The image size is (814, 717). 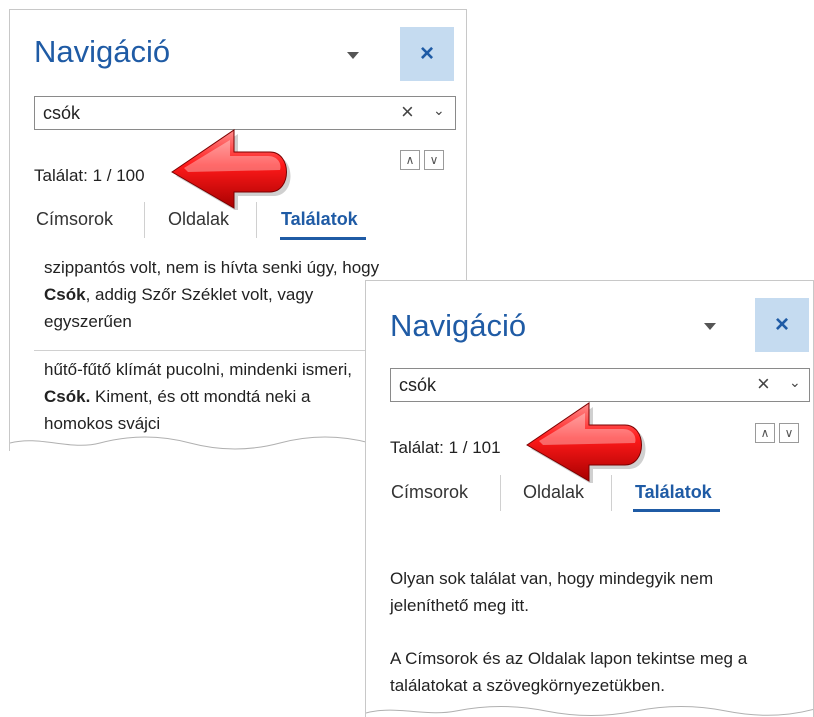 I want to click on result-count: Találat: 1 / 101, so click(x=445, y=447).